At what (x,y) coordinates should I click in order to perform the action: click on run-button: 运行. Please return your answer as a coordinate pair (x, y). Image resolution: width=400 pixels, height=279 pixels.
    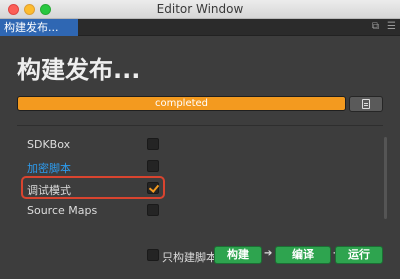
    Looking at the image, I should click on (359, 255).